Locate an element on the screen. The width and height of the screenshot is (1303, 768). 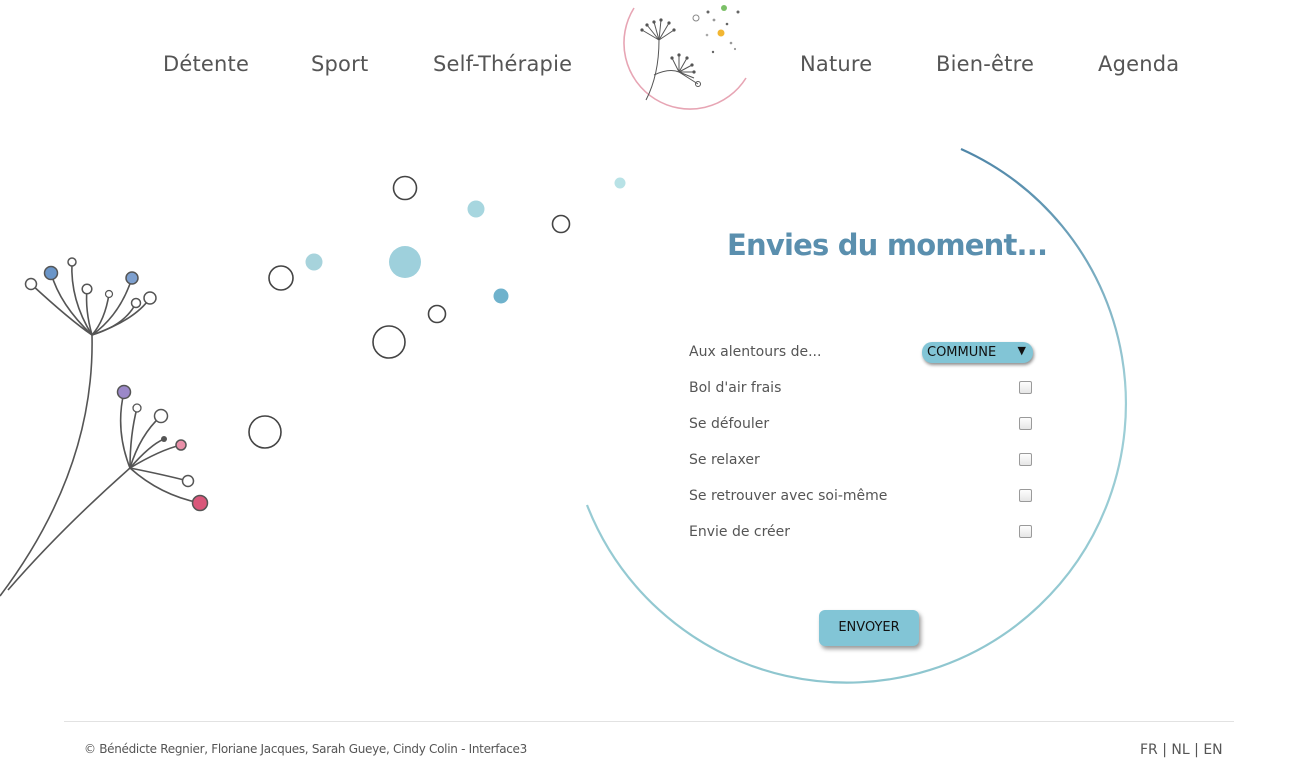
caret-down-icon: ▼ is located at coordinates (1021, 350).